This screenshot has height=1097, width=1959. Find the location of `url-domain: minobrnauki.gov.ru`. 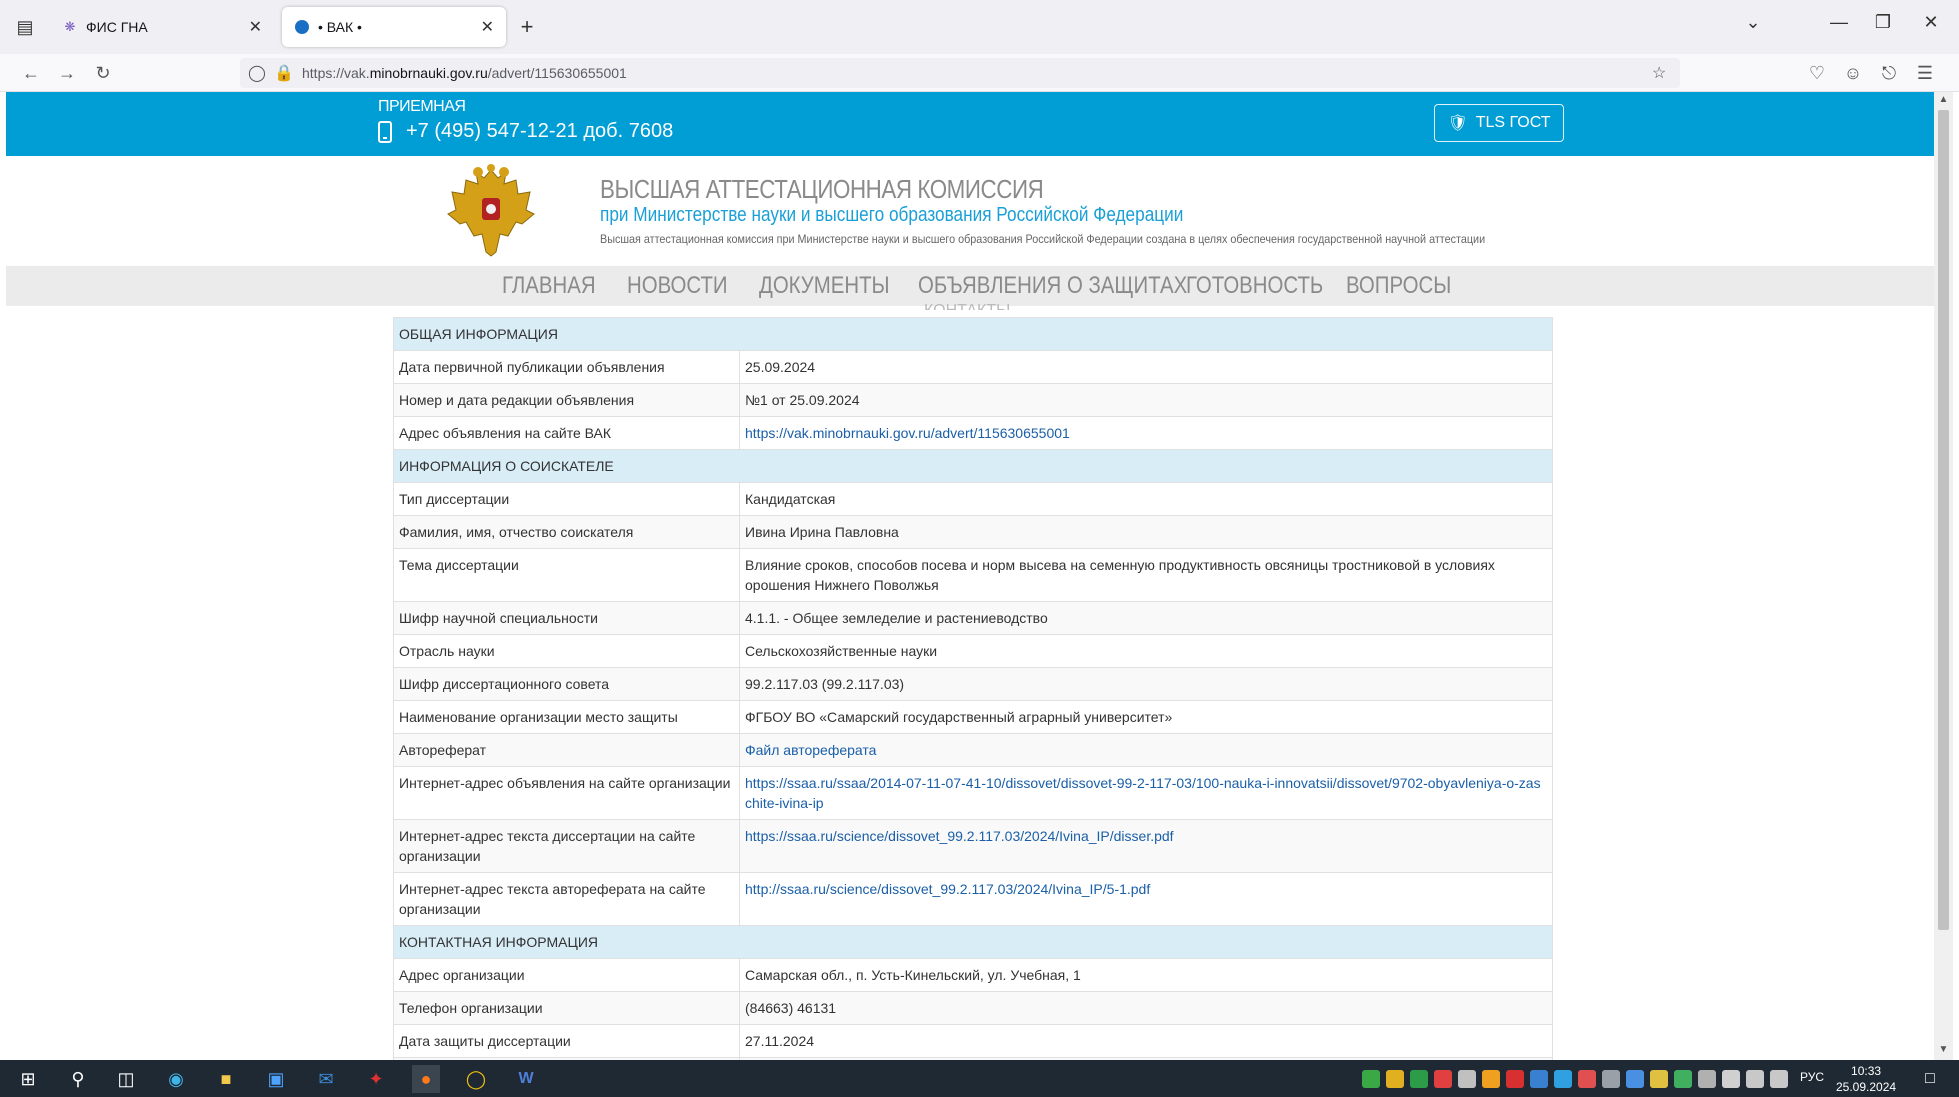

url-domain: minobrnauki.gov.ru is located at coordinates (428, 73).